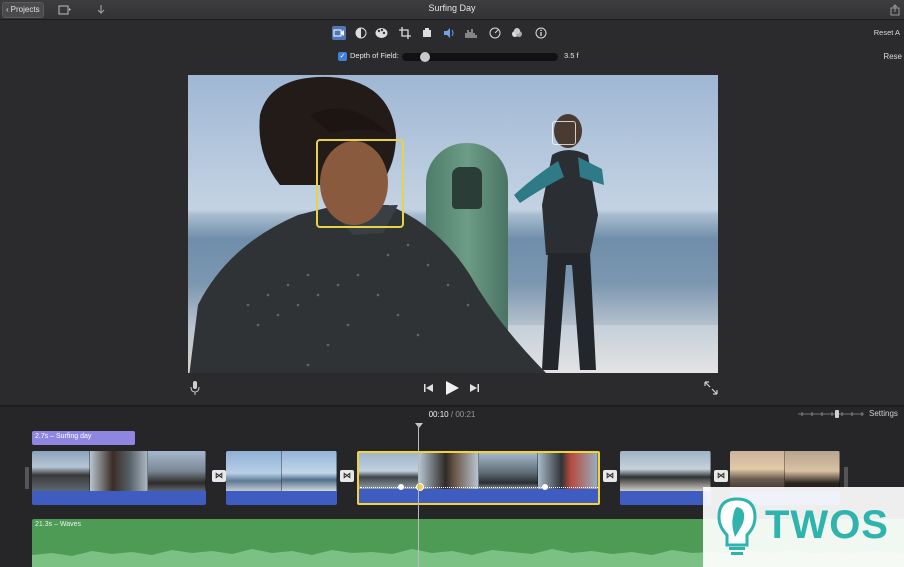 This screenshot has height=567, width=904. I want to click on timeline-end-handle, so click(846, 478).